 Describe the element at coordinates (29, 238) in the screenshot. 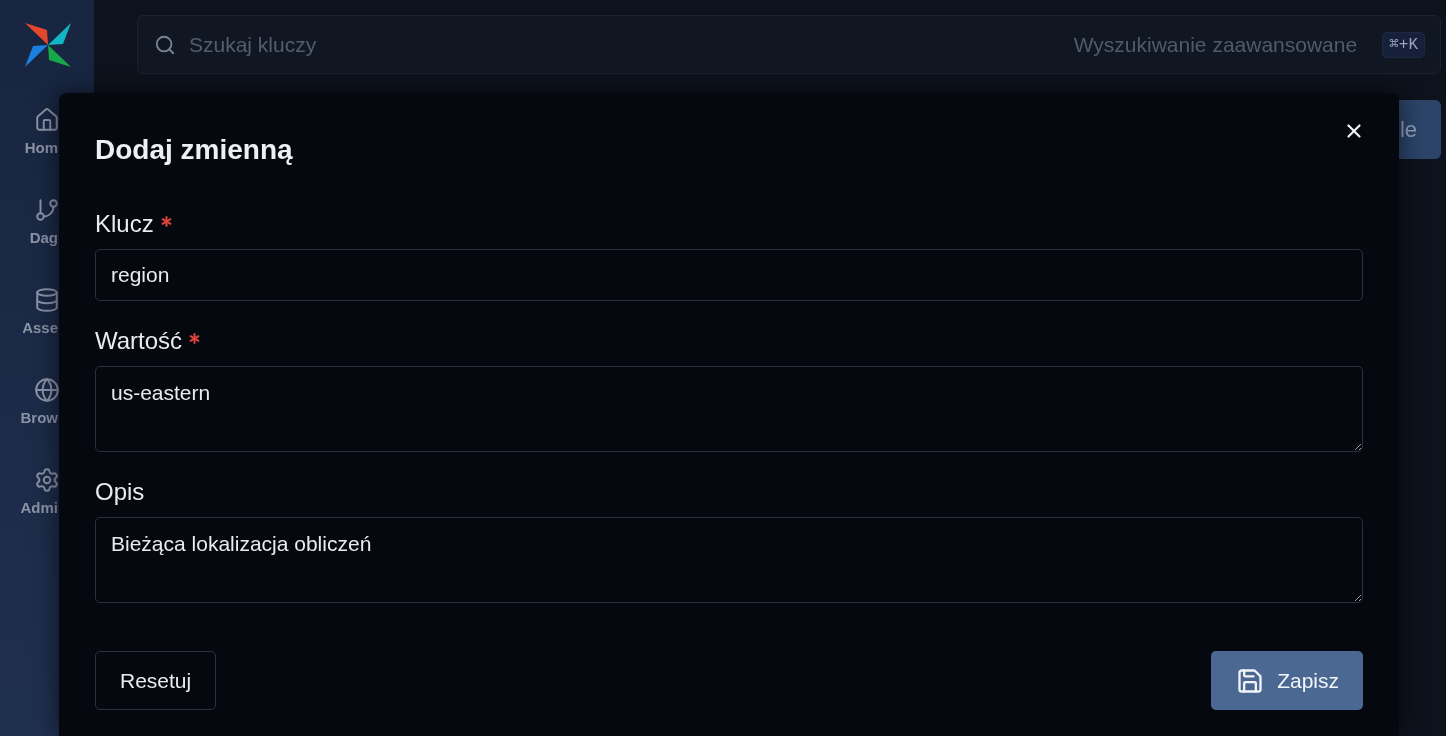

I see `nav-label: Dag` at that location.